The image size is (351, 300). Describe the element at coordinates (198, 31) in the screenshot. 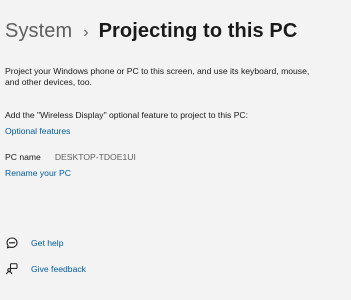

I see `page-title: Projecting to this PC` at that location.